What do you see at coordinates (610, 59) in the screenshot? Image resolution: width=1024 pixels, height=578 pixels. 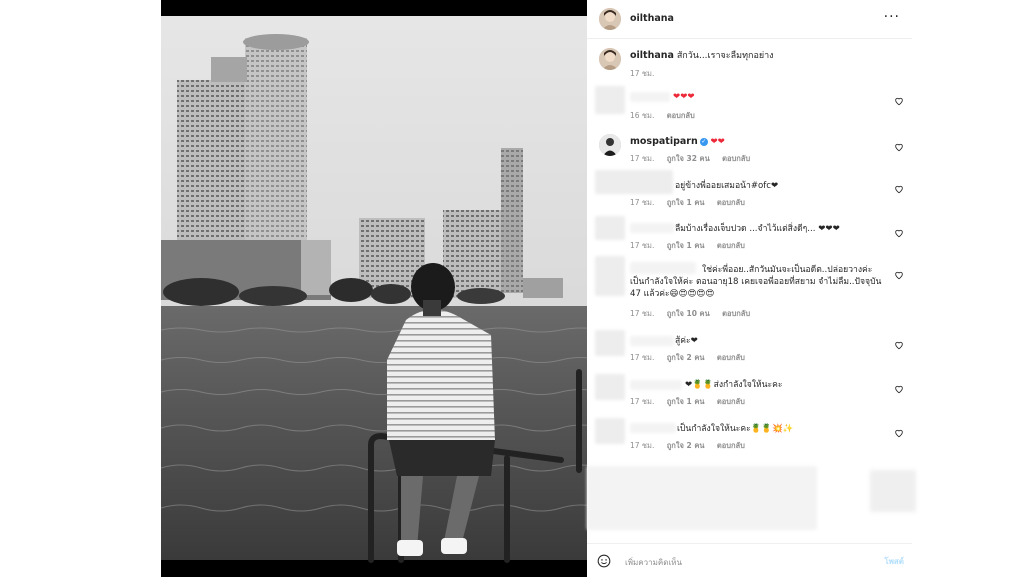 I see `caption-avatar` at bounding box center [610, 59].